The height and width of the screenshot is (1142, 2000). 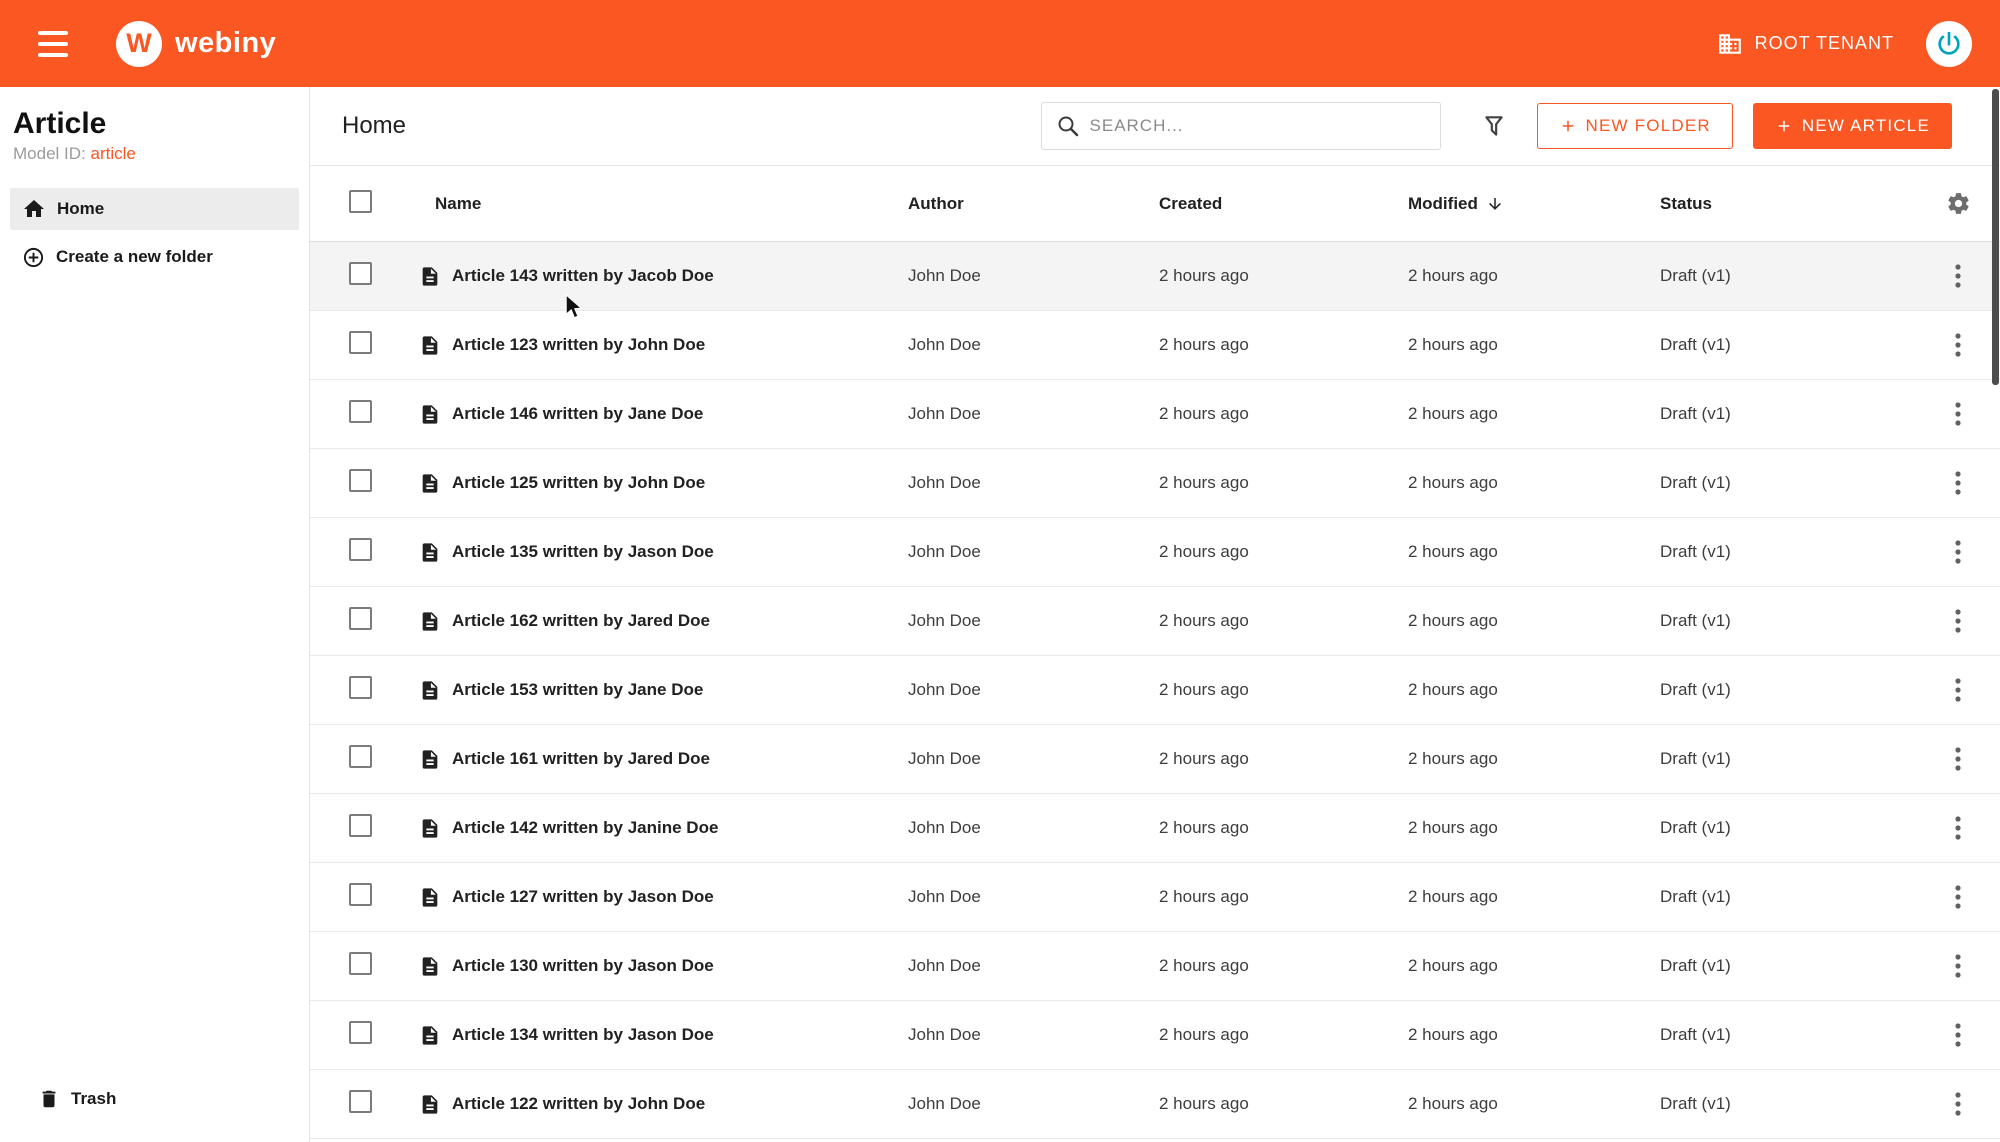 I want to click on filter-icon, so click(x=1493, y=126).